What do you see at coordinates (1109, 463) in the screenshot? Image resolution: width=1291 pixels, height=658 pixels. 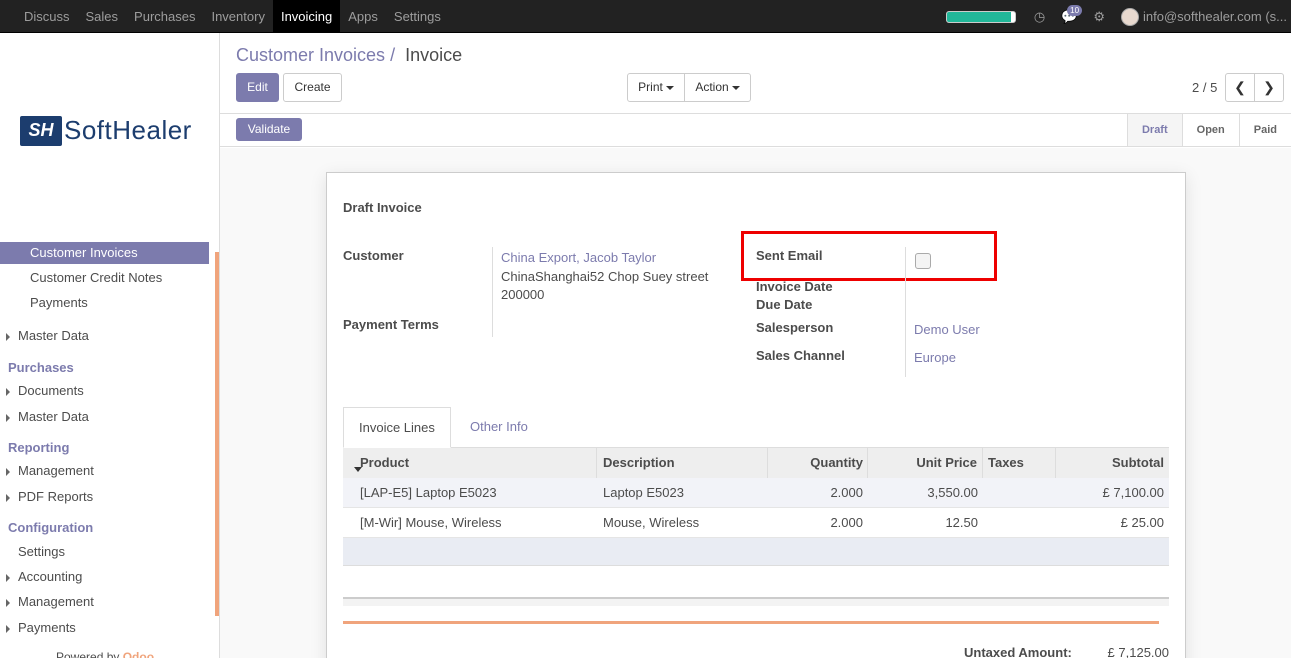 I see `column-subtotal: Subtotal` at bounding box center [1109, 463].